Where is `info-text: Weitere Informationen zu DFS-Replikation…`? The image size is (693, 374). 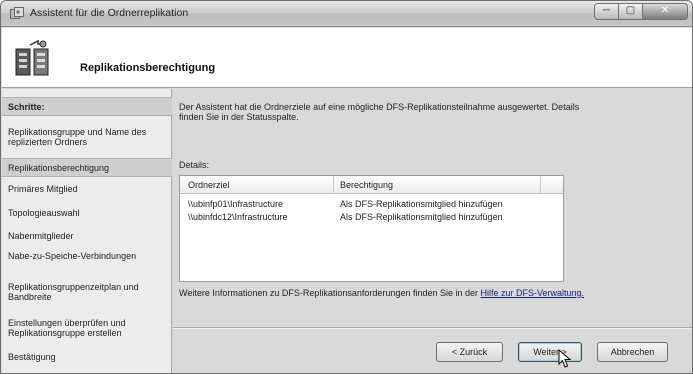 info-text: Weitere Informationen zu DFS-Replikation… is located at coordinates (328, 293).